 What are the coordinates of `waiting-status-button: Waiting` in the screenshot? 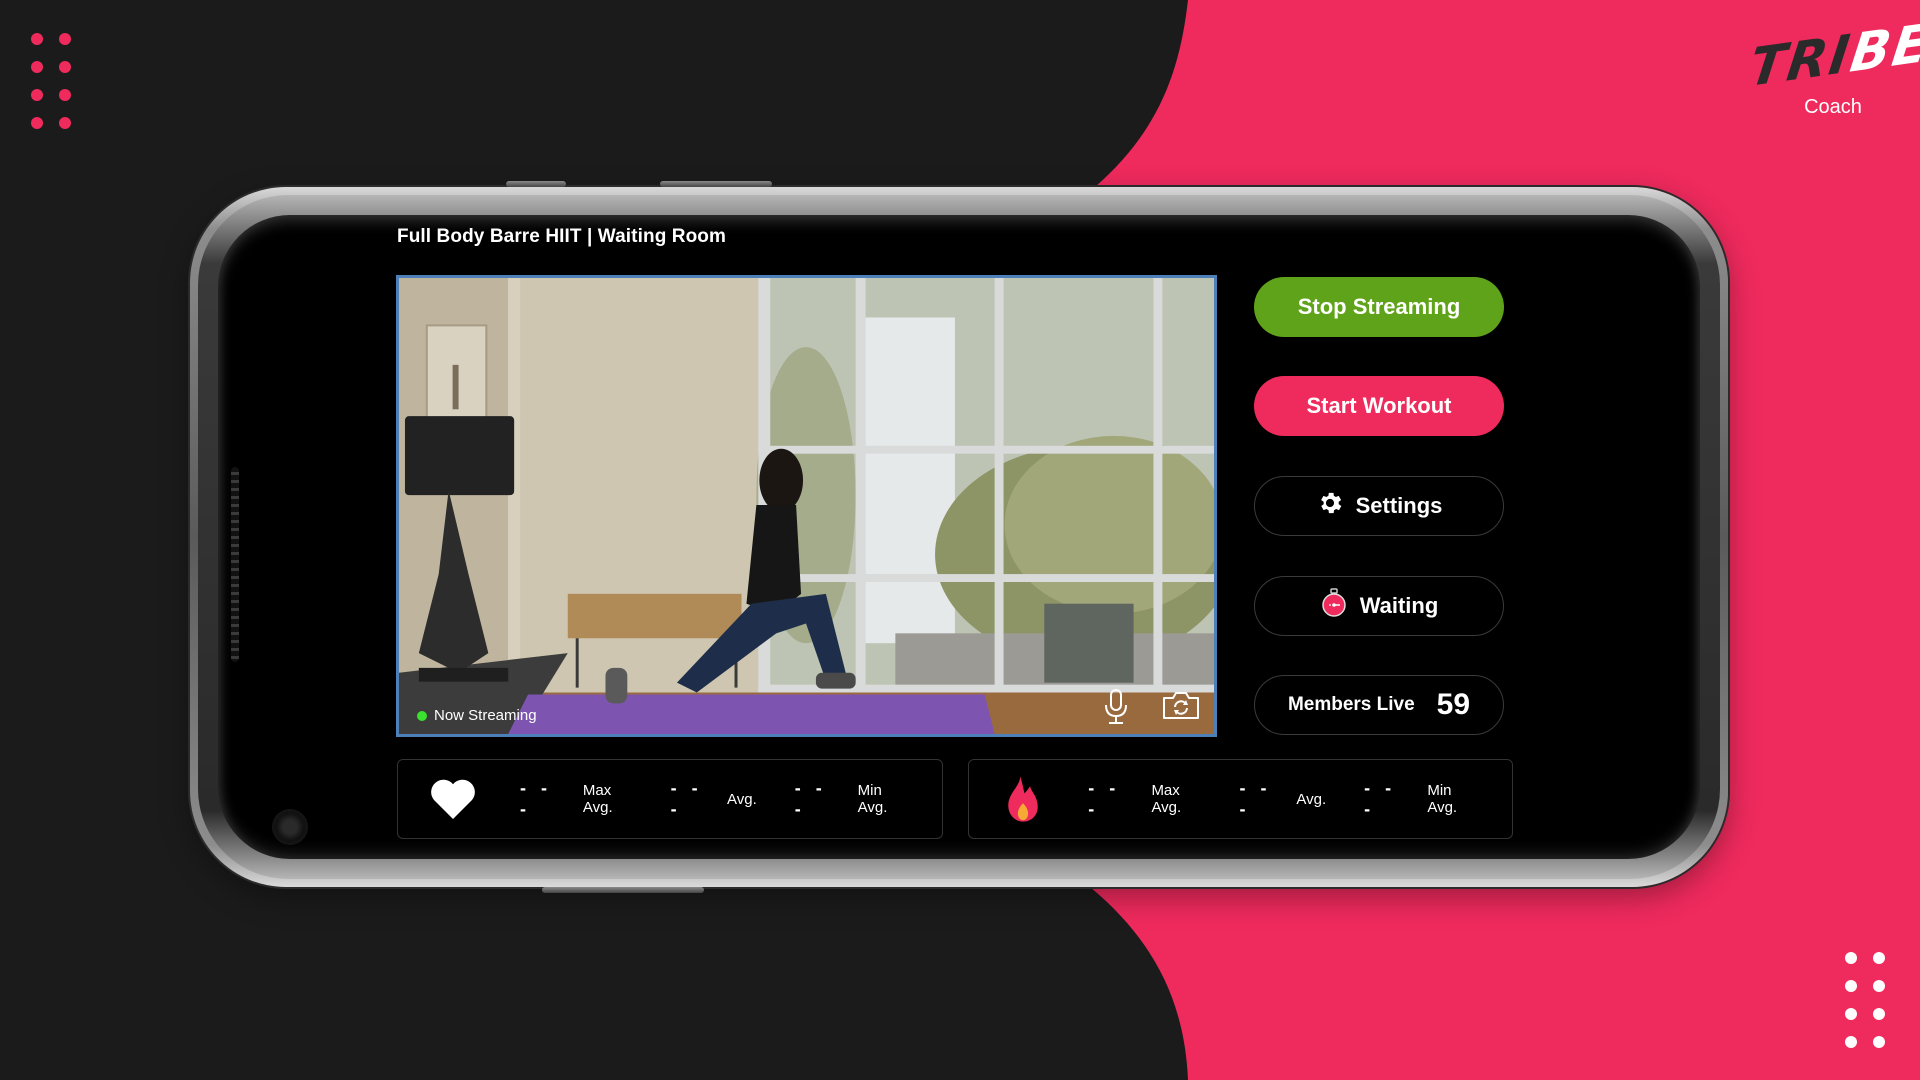 It's located at (1379, 606).